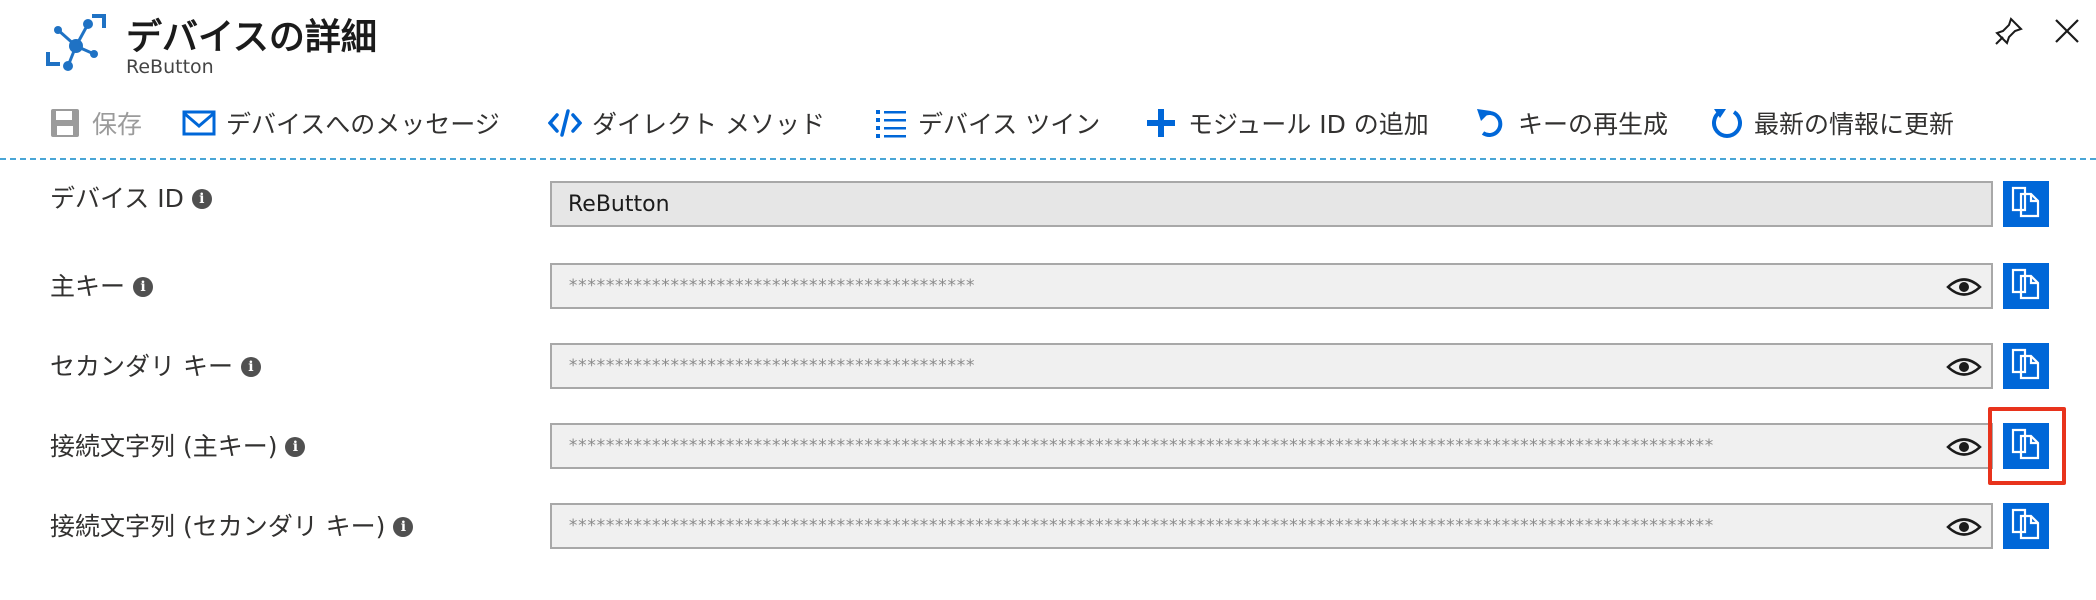 This screenshot has width=2096, height=600. I want to click on regenerate-keys-label: キーの再生成, so click(1593, 124).